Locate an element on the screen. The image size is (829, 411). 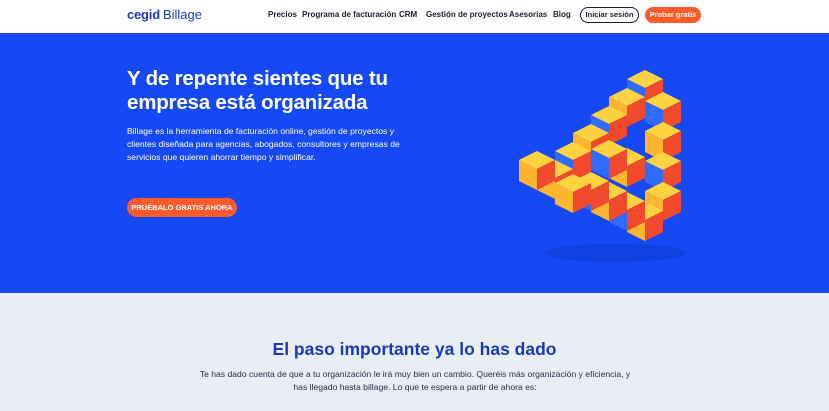
nav-link-gestion-proyectos: Gestión de proyectos is located at coordinates (467, 15).